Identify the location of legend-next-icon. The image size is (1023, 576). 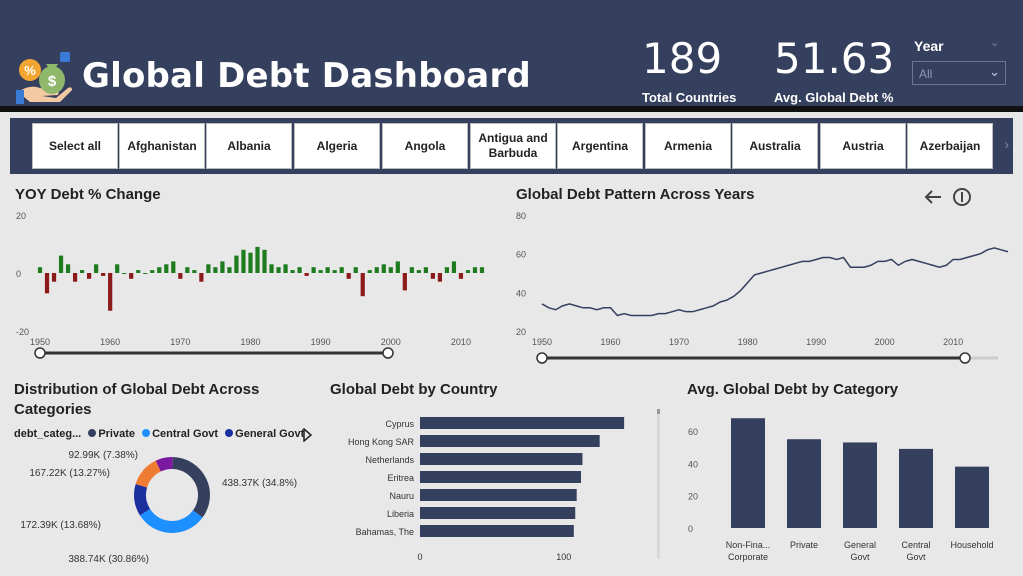
(307, 435).